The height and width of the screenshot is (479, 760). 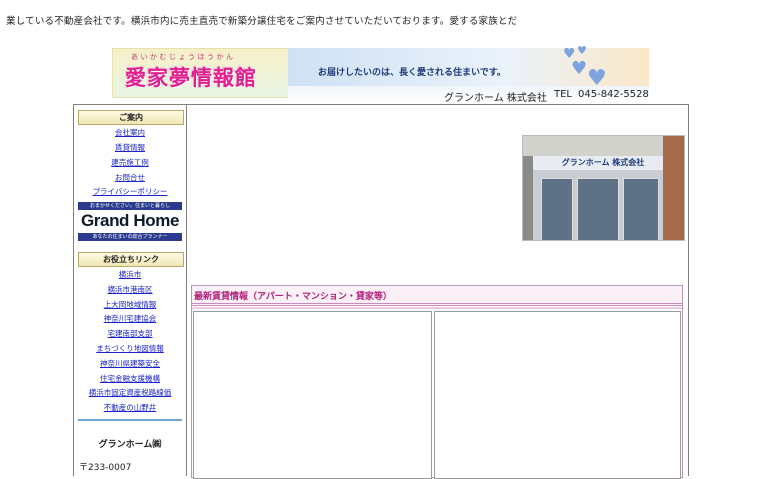 I want to click on sidebar-link-yamanoi: 不動産の山野井, so click(x=130, y=407).